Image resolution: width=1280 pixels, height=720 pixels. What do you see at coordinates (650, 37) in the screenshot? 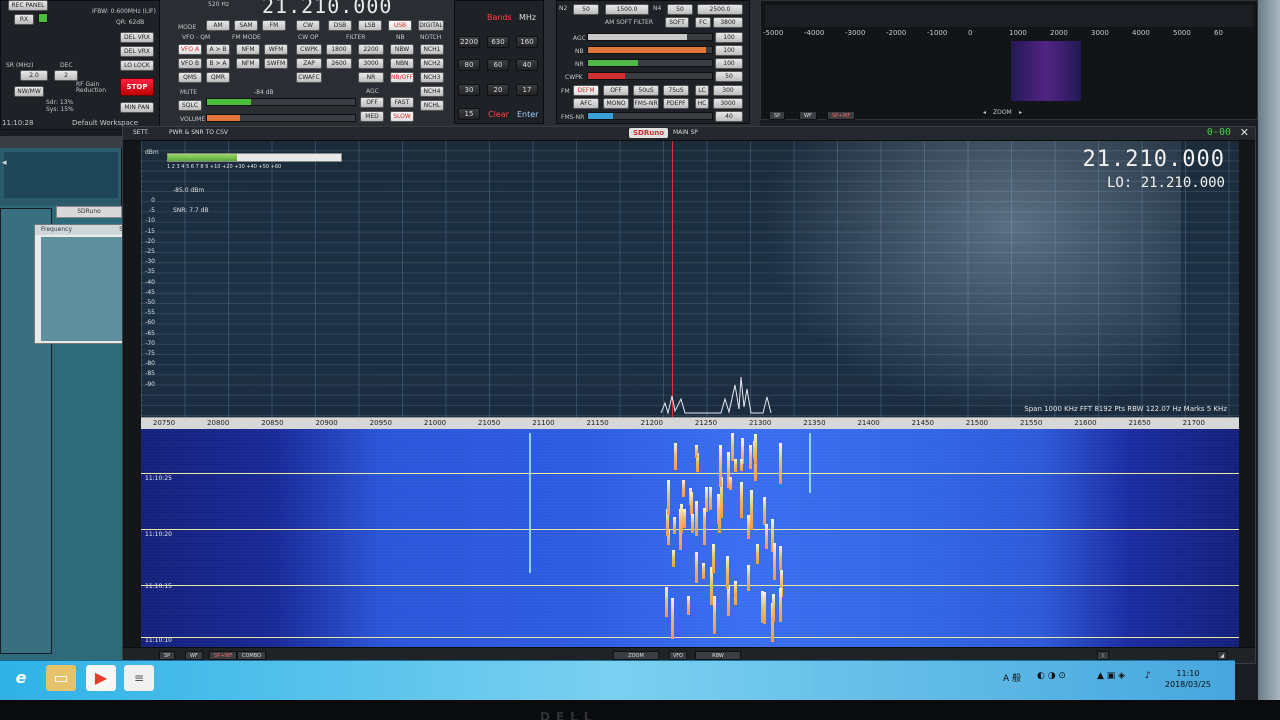
I see `agc-level-slider` at bounding box center [650, 37].